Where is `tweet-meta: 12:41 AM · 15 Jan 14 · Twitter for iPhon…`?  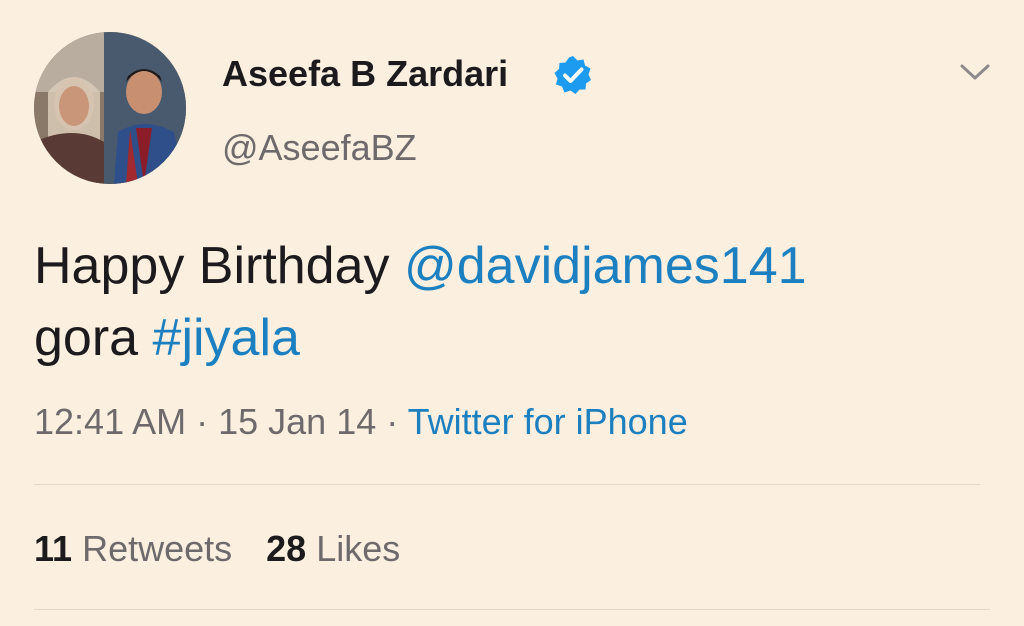 tweet-meta: 12:41 AM · 15 Jan 14 · Twitter for iPhon… is located at coordinates (361, 422).